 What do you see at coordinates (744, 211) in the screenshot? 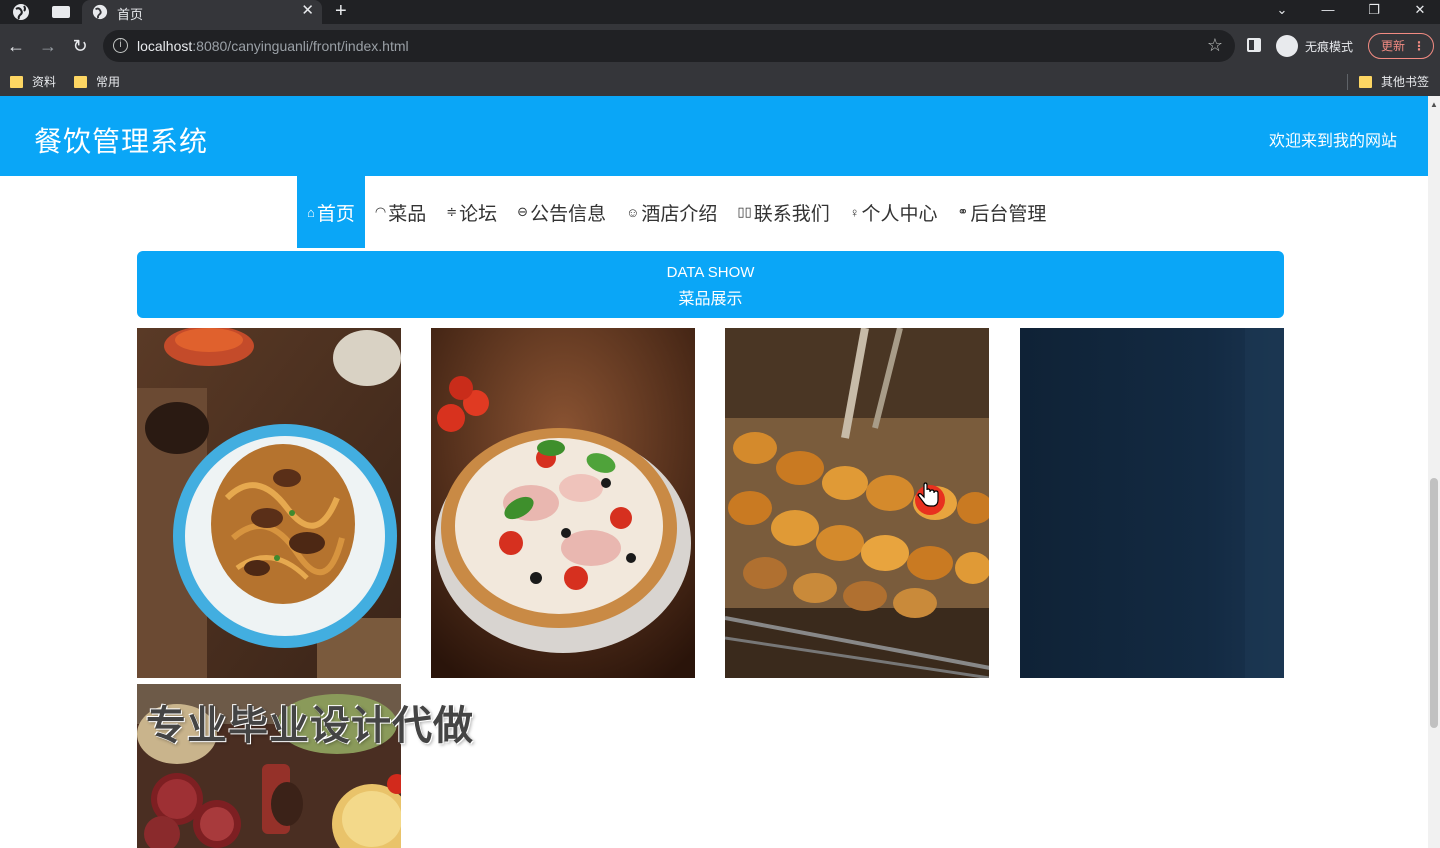
I see `contacts-icon: ▯▯` at bounding box center [744, 211].